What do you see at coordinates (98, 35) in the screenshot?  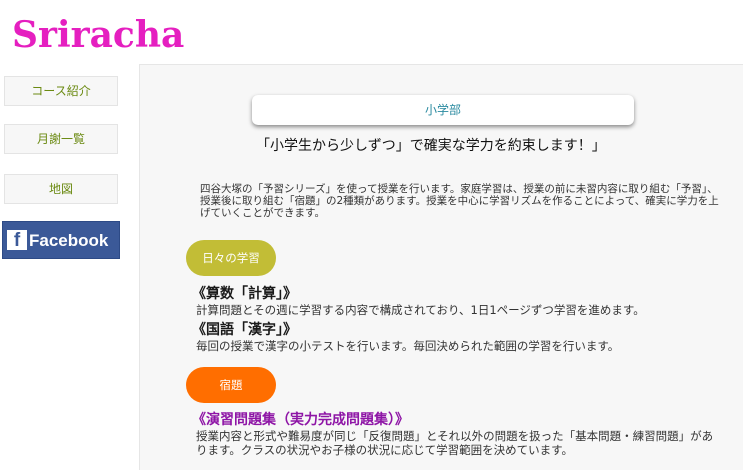 I see `site-logo: Sriracha` at bounding box center [98, 35].